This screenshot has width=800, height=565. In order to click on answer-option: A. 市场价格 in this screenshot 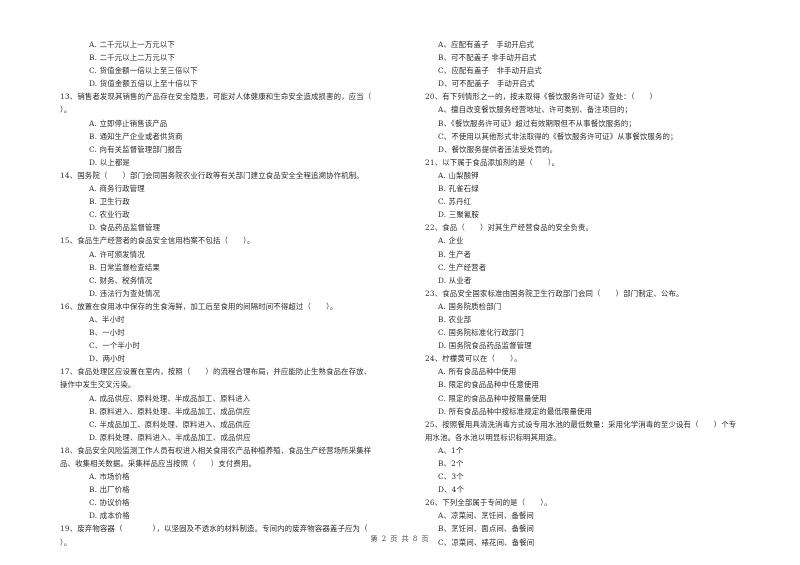, I will do `click(109, 477)`.